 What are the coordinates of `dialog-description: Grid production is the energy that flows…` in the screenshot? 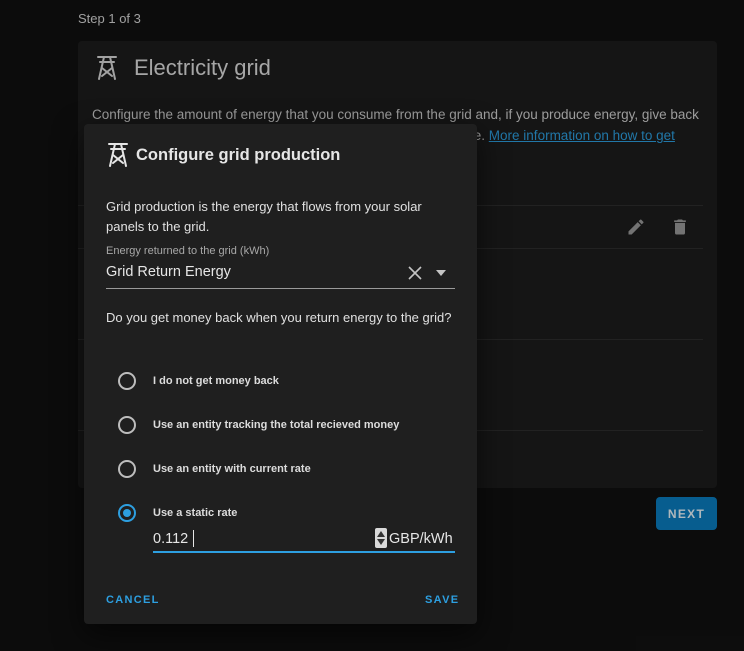 It's located at (264, 216).